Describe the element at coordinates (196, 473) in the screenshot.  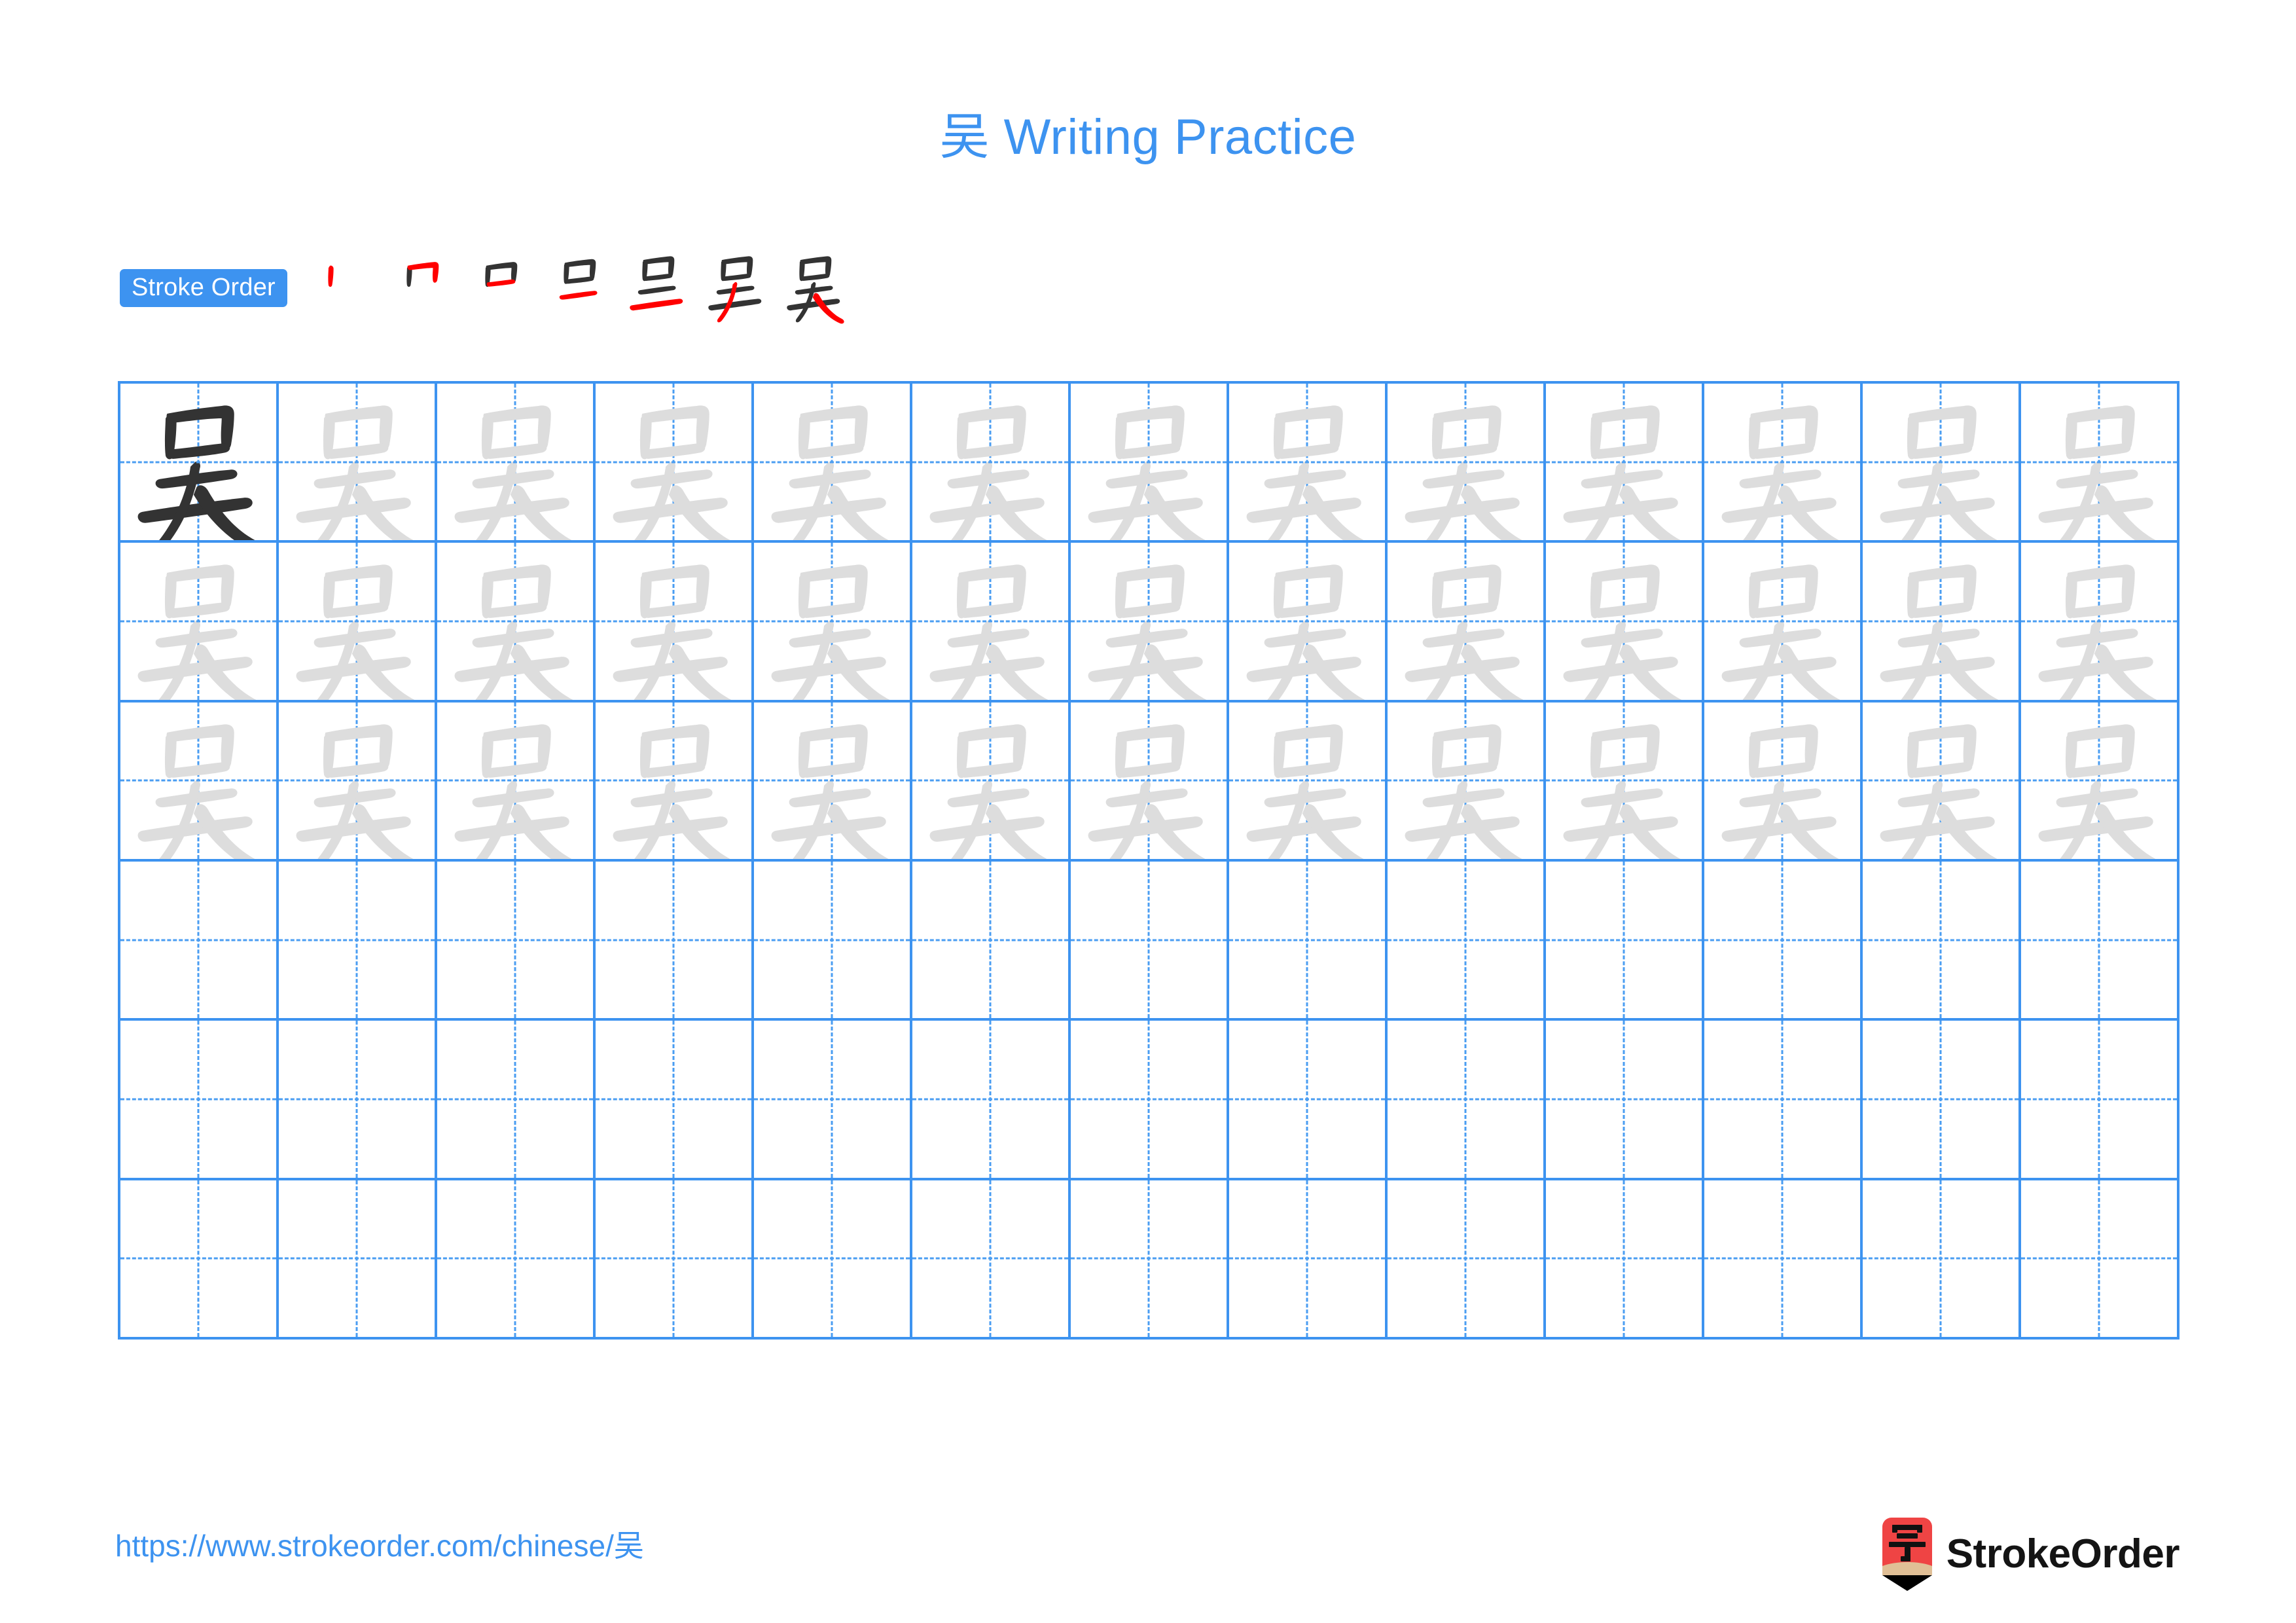
I see `character-glyph-solid` at that location.